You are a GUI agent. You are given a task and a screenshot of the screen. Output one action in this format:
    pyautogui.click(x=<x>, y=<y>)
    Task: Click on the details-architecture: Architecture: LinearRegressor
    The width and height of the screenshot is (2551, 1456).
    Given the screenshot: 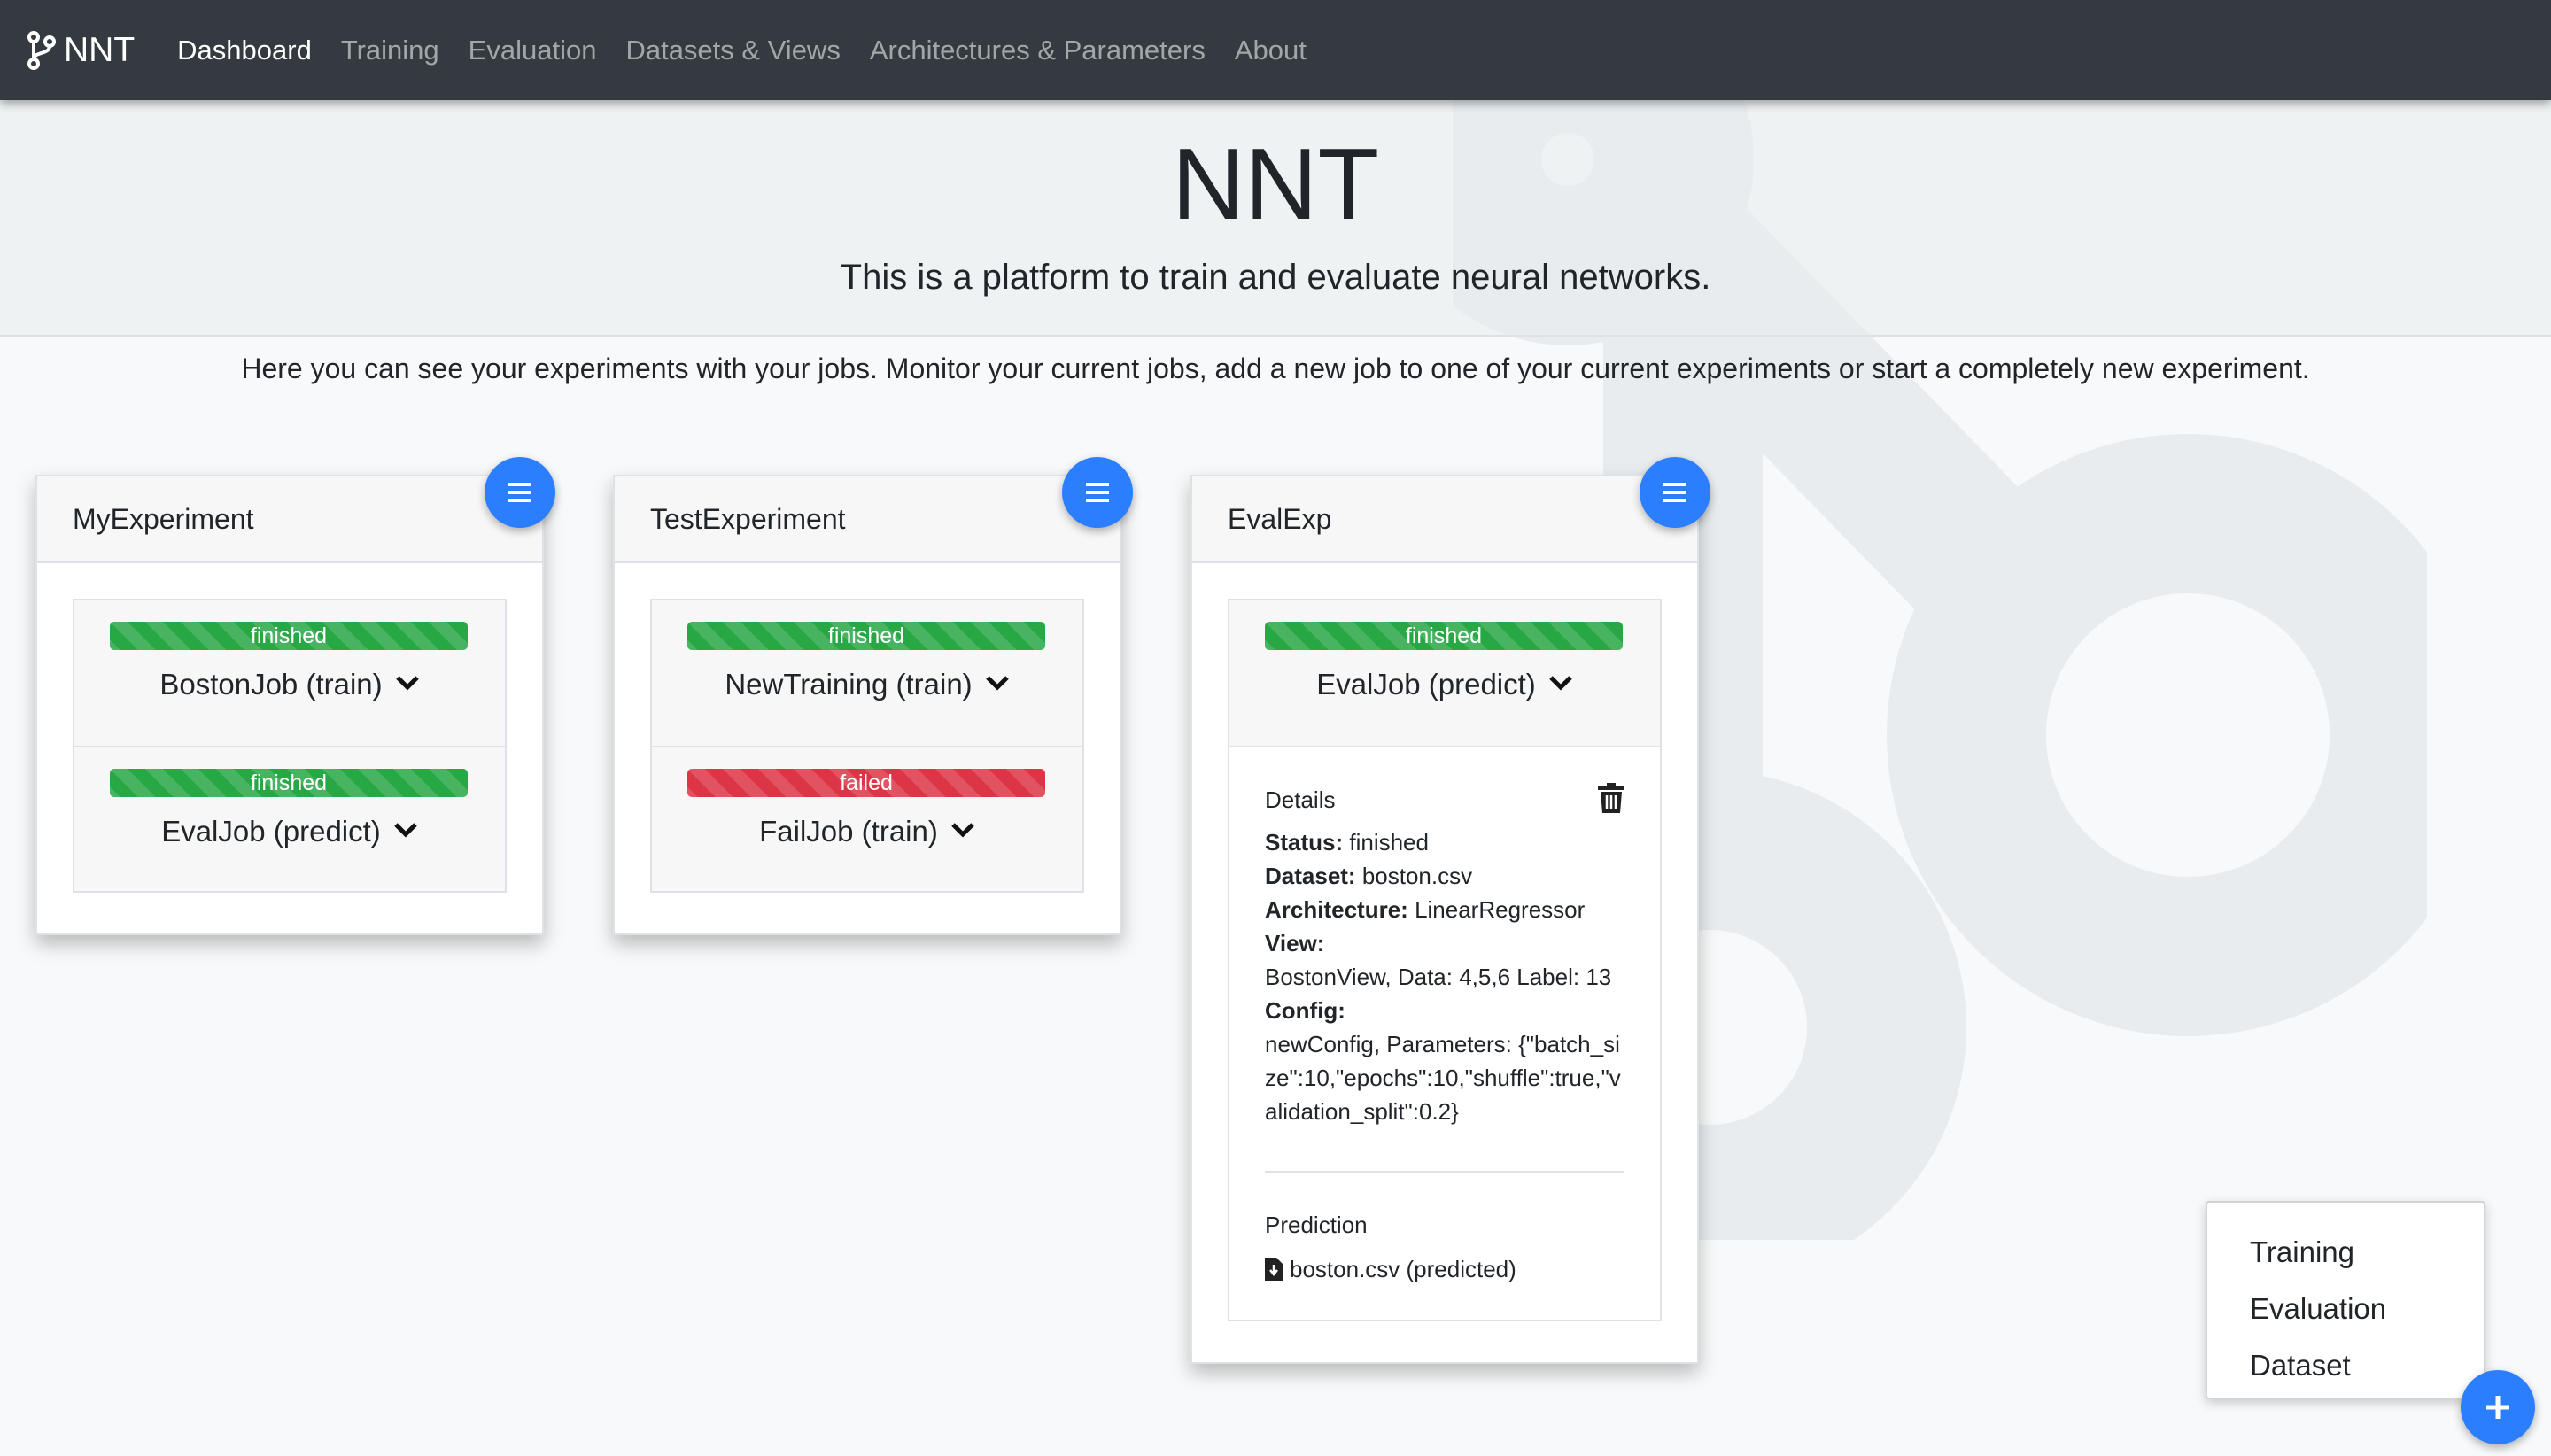 What is the action you would take?
    pyautogui.click(x=1444, y=909)
    